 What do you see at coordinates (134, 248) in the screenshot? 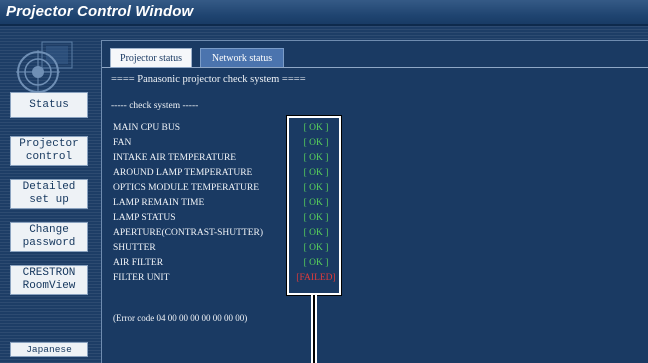
I see `check-label: SHUTTER` at bounding box center [134, 248].